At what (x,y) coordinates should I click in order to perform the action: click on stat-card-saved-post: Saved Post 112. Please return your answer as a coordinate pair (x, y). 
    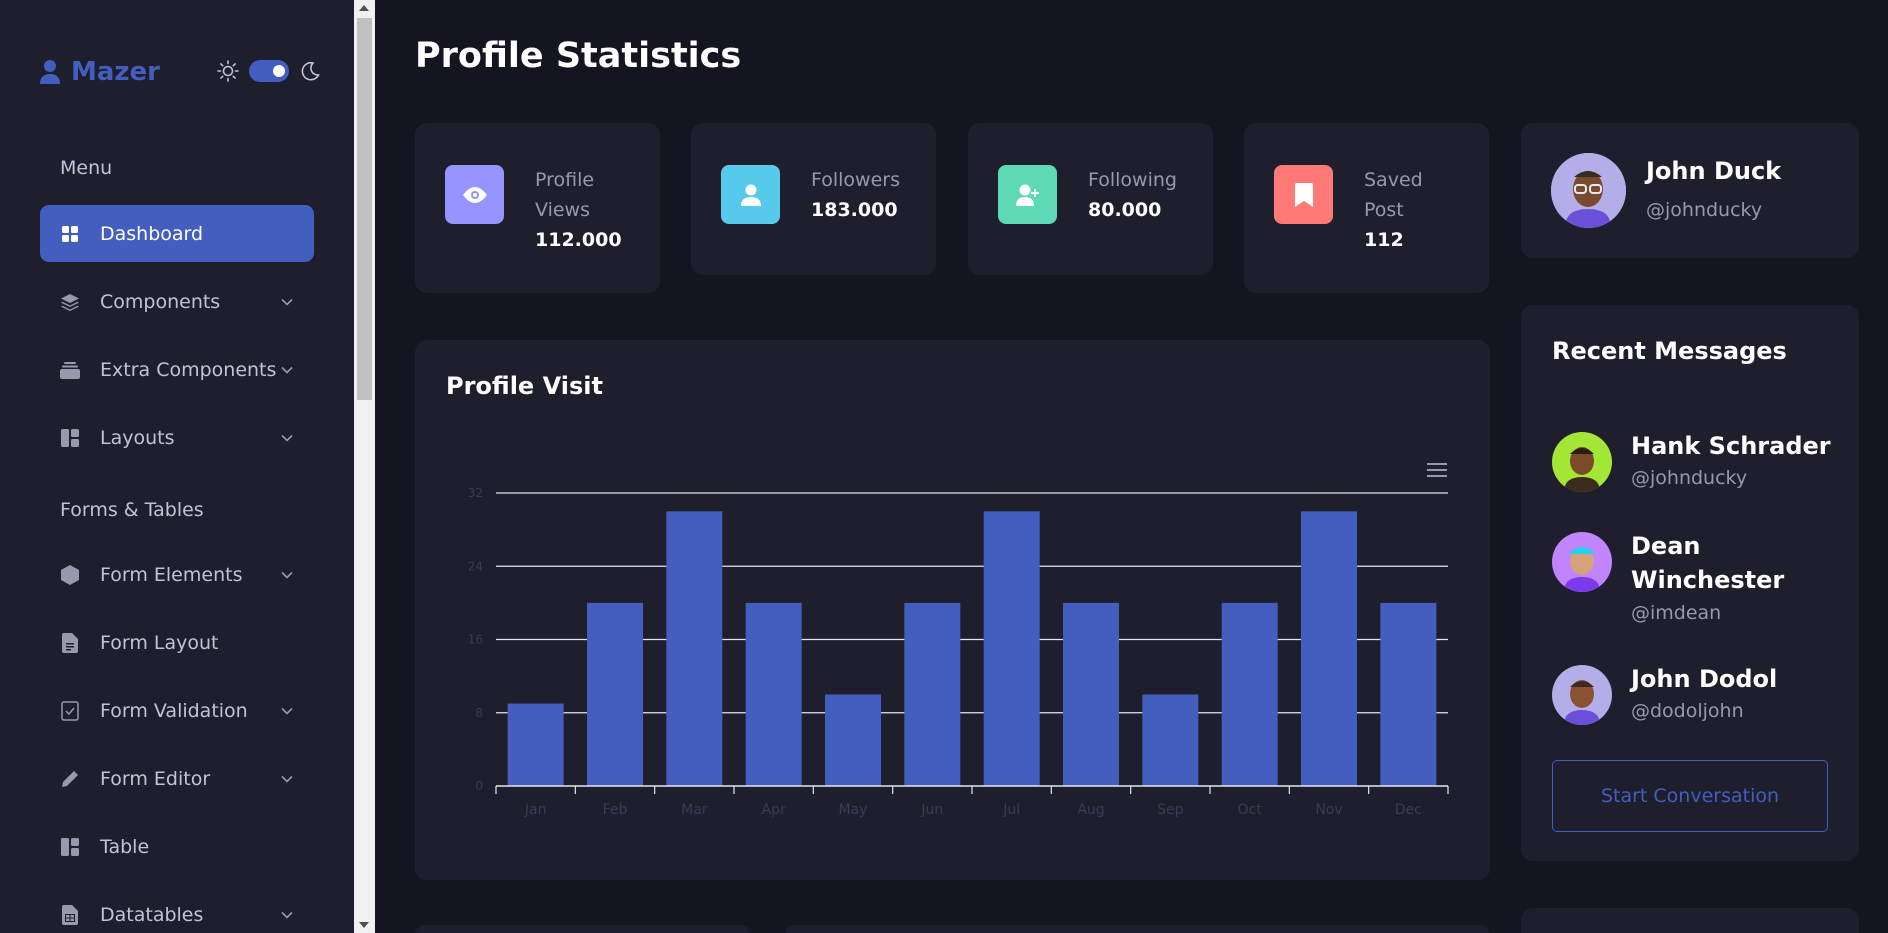
    Looking at the image, I should click on (1366, 208).